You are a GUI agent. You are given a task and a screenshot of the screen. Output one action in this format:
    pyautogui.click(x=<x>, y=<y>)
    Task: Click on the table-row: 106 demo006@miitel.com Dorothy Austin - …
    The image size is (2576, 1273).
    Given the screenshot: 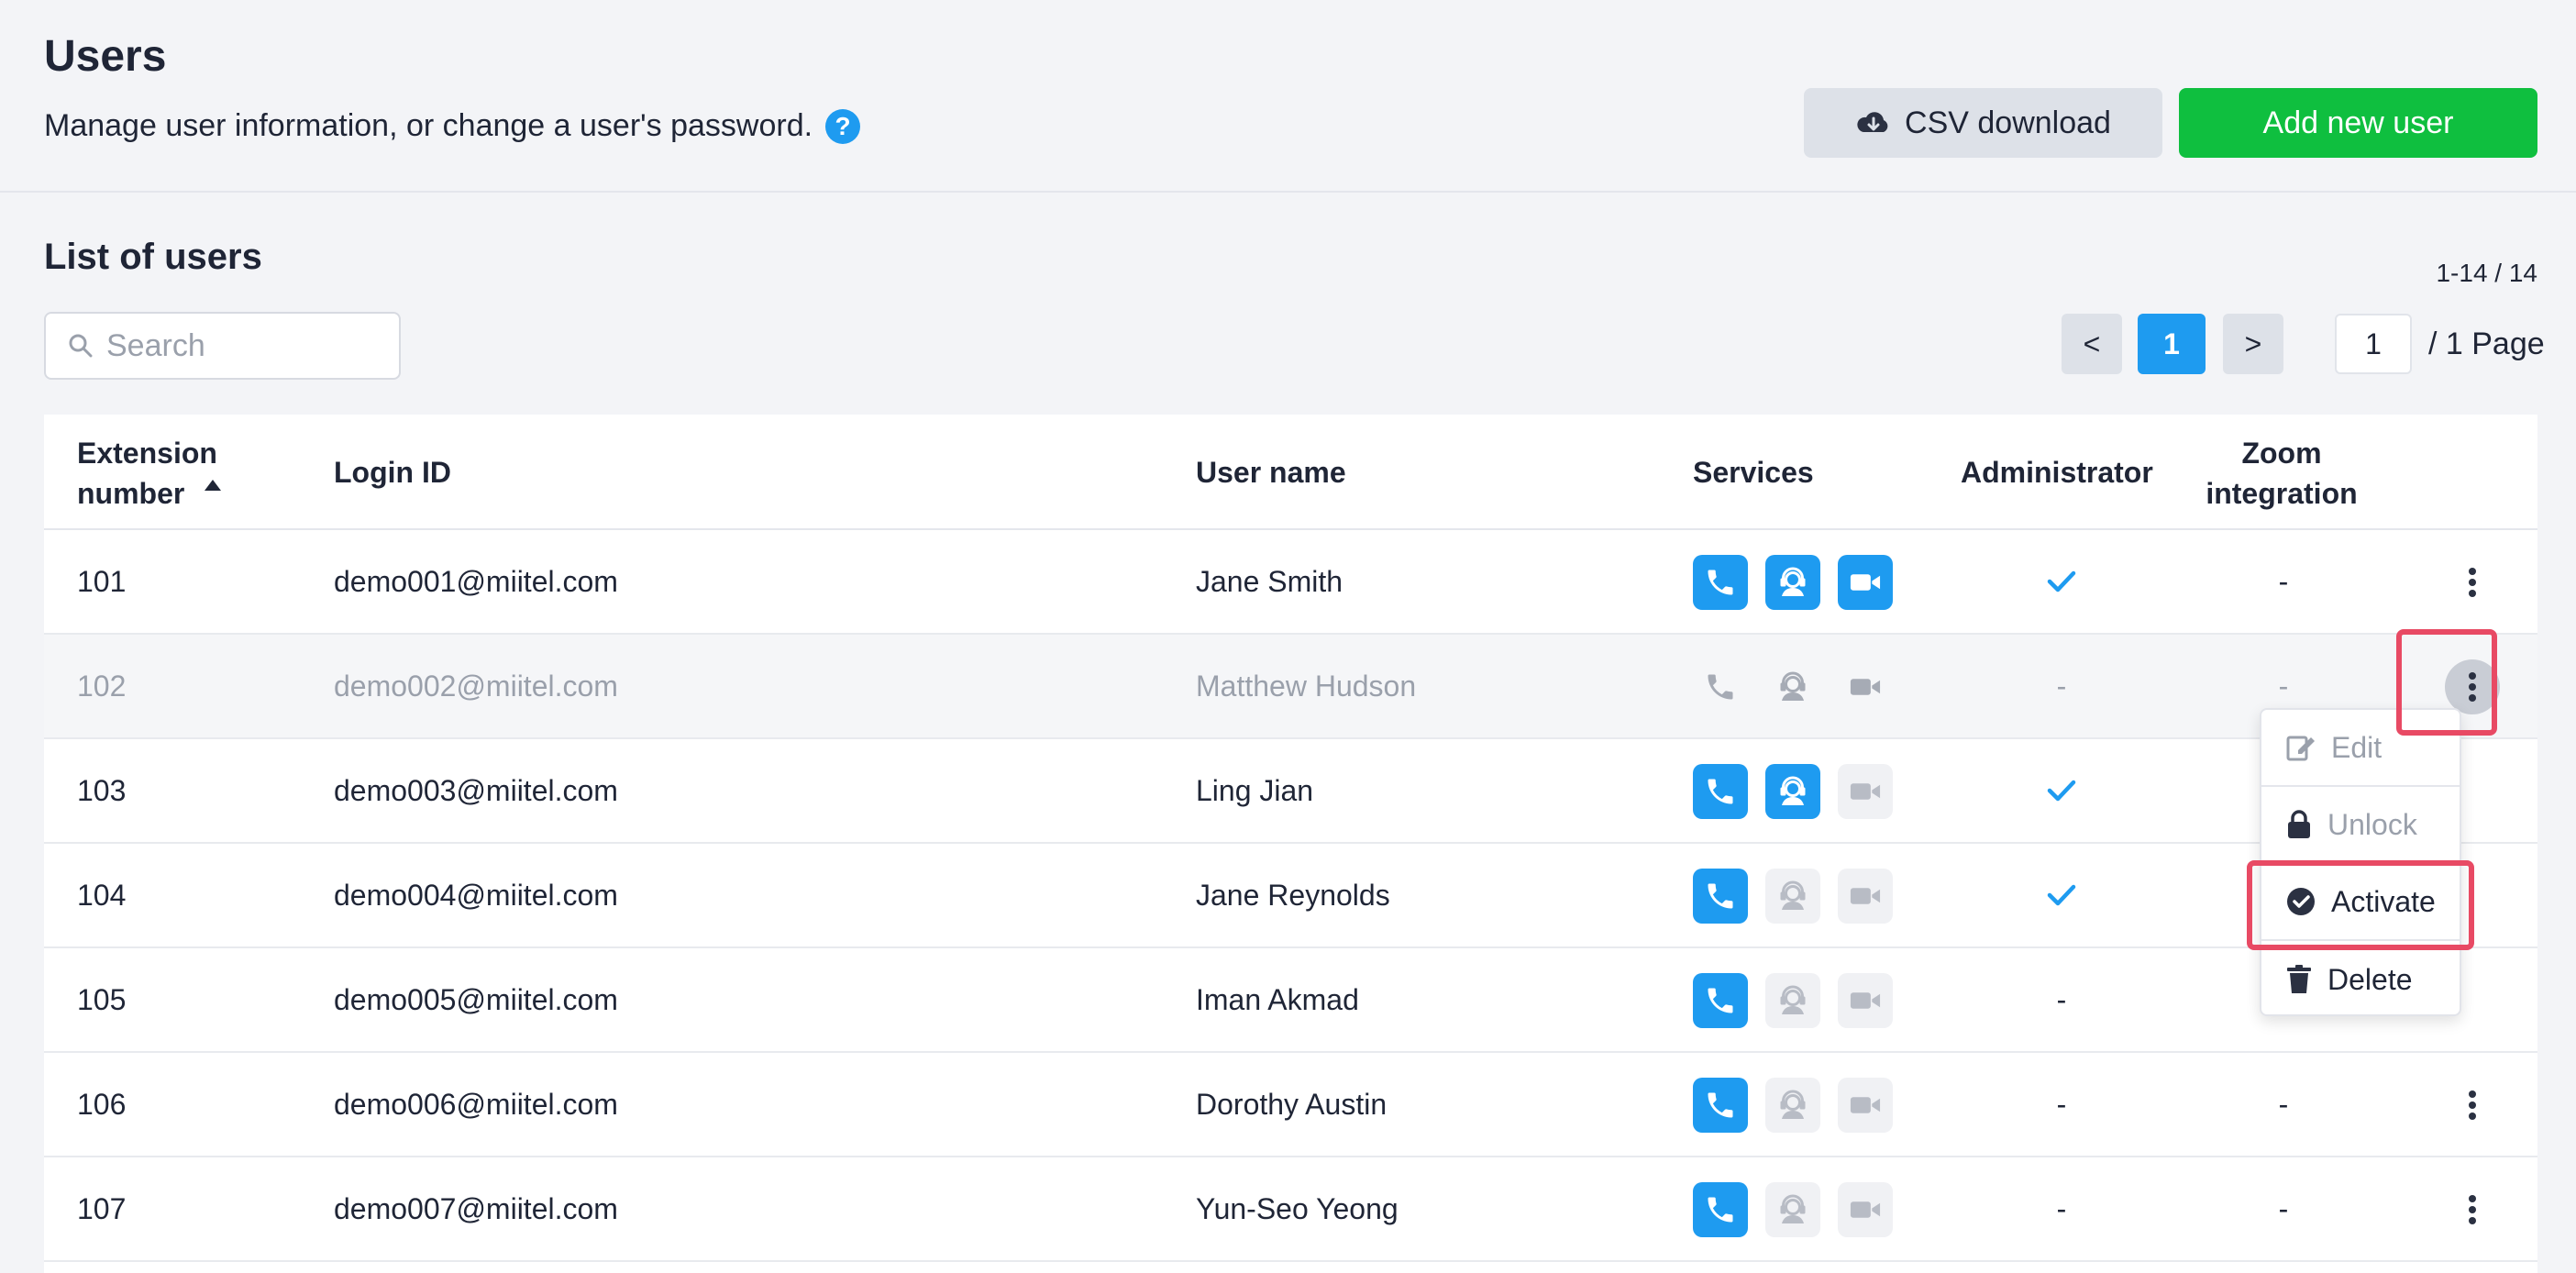 What is the action you would take?
    pyautogui.click(x=1290, y=1105)
    